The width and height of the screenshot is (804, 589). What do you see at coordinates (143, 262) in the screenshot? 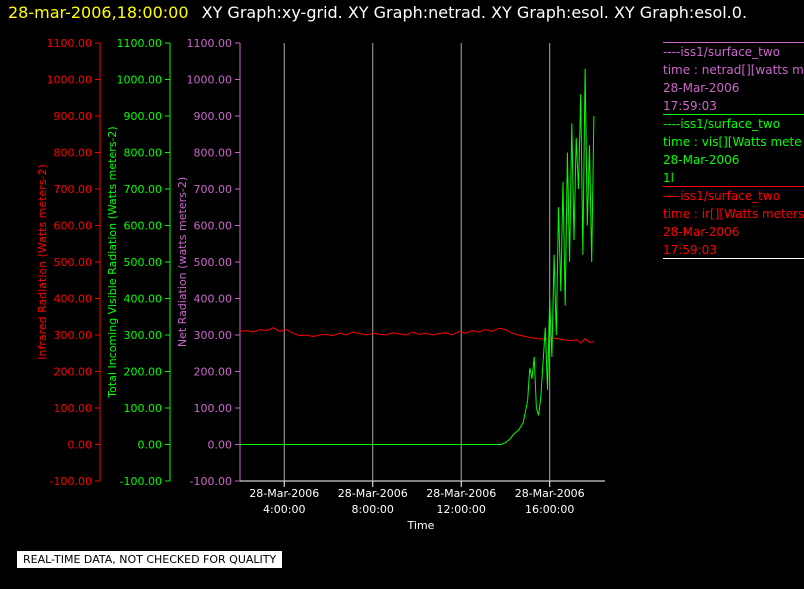
I see `y-tick-label-vis: 500.00` at bounding box center [143, 262].